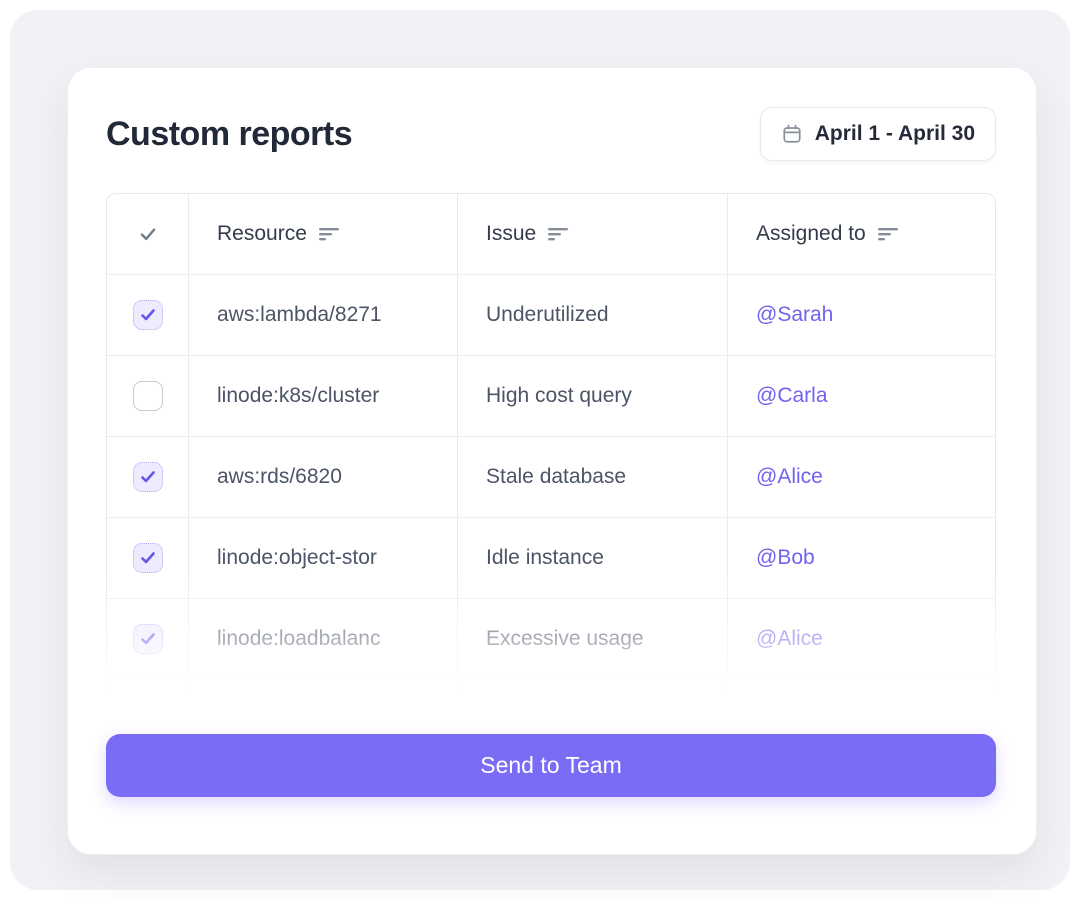 Image resolution: width=1080 pixels, height=900 pixels. Describe the element at coordinates (322, 639) in the screenshot. I see `resource-cell: linode:loadbalanc` at that location.